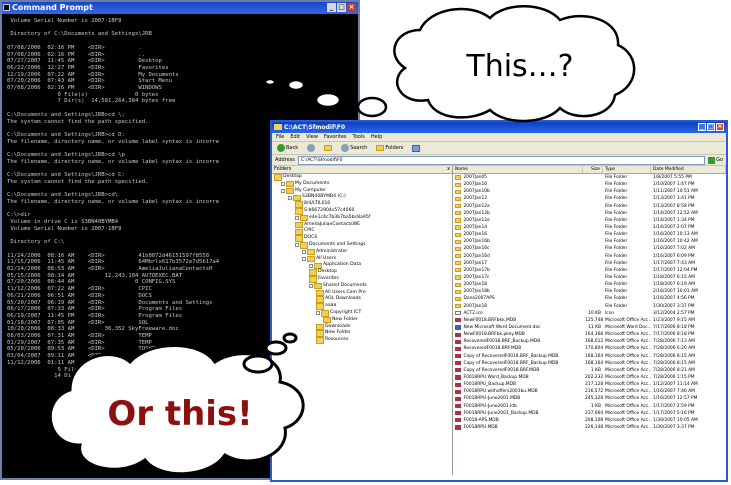 The image size is (731, 485). Describe the element at coordinates (449, 64) in the screenshot. I see `top-bubble` at that location.